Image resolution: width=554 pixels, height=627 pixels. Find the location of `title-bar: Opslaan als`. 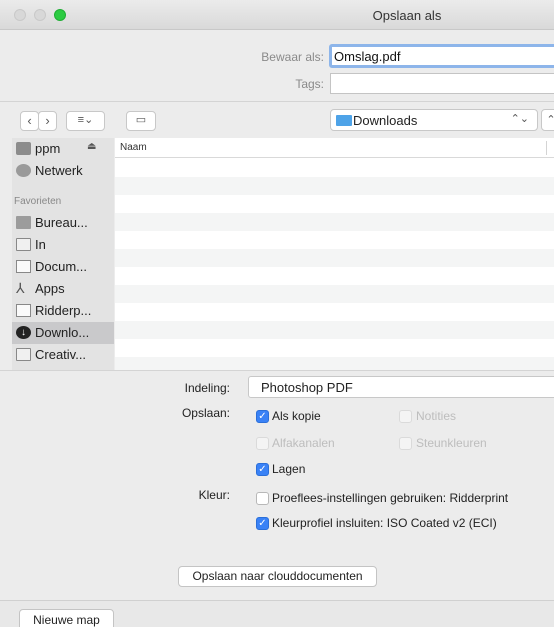

title-bar: Opslaan als is located at coordinates (277, 15).